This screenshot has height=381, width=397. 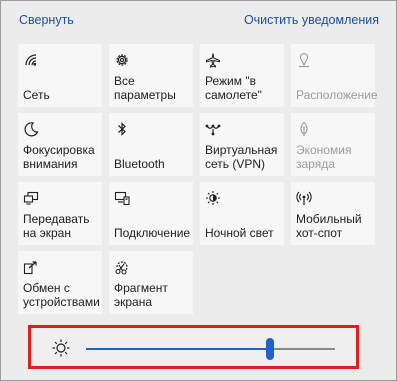 I want to click on tile-label: Bluetooth, so click(x=139, y=164).